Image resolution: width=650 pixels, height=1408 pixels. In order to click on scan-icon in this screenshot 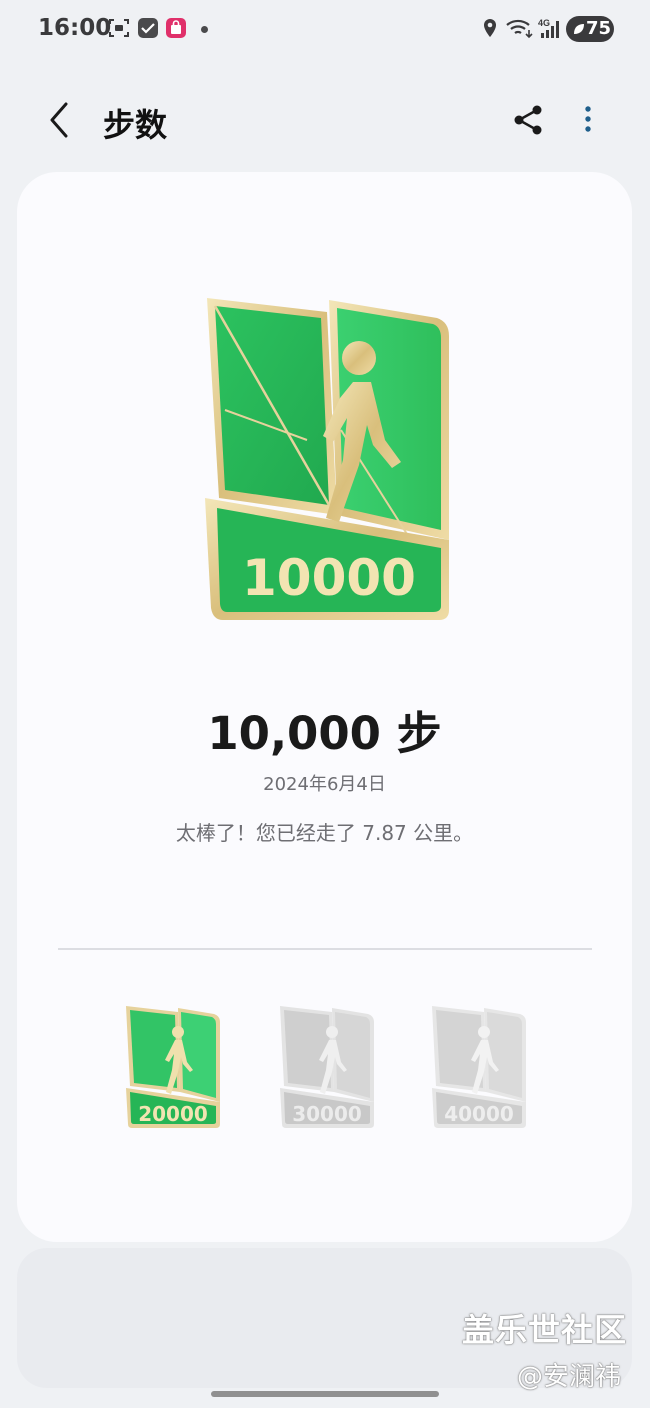, I will do `click(119, 28)`.